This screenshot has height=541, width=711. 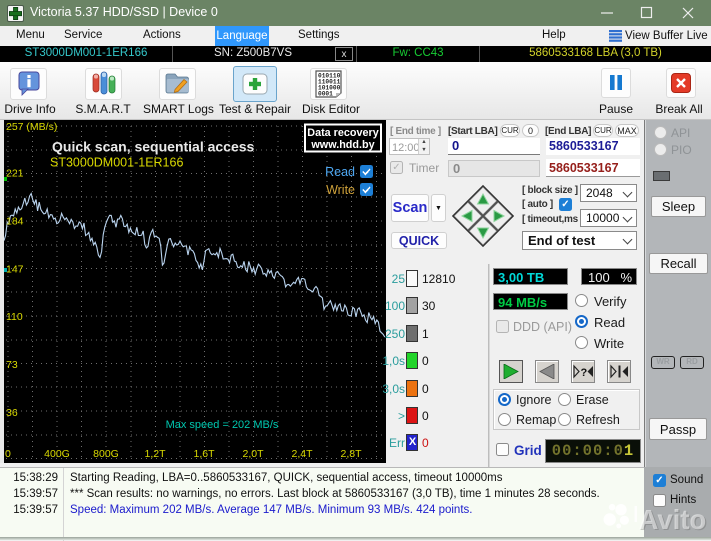 I want to click on svg-text: 800G, so click(x=106, y=454).